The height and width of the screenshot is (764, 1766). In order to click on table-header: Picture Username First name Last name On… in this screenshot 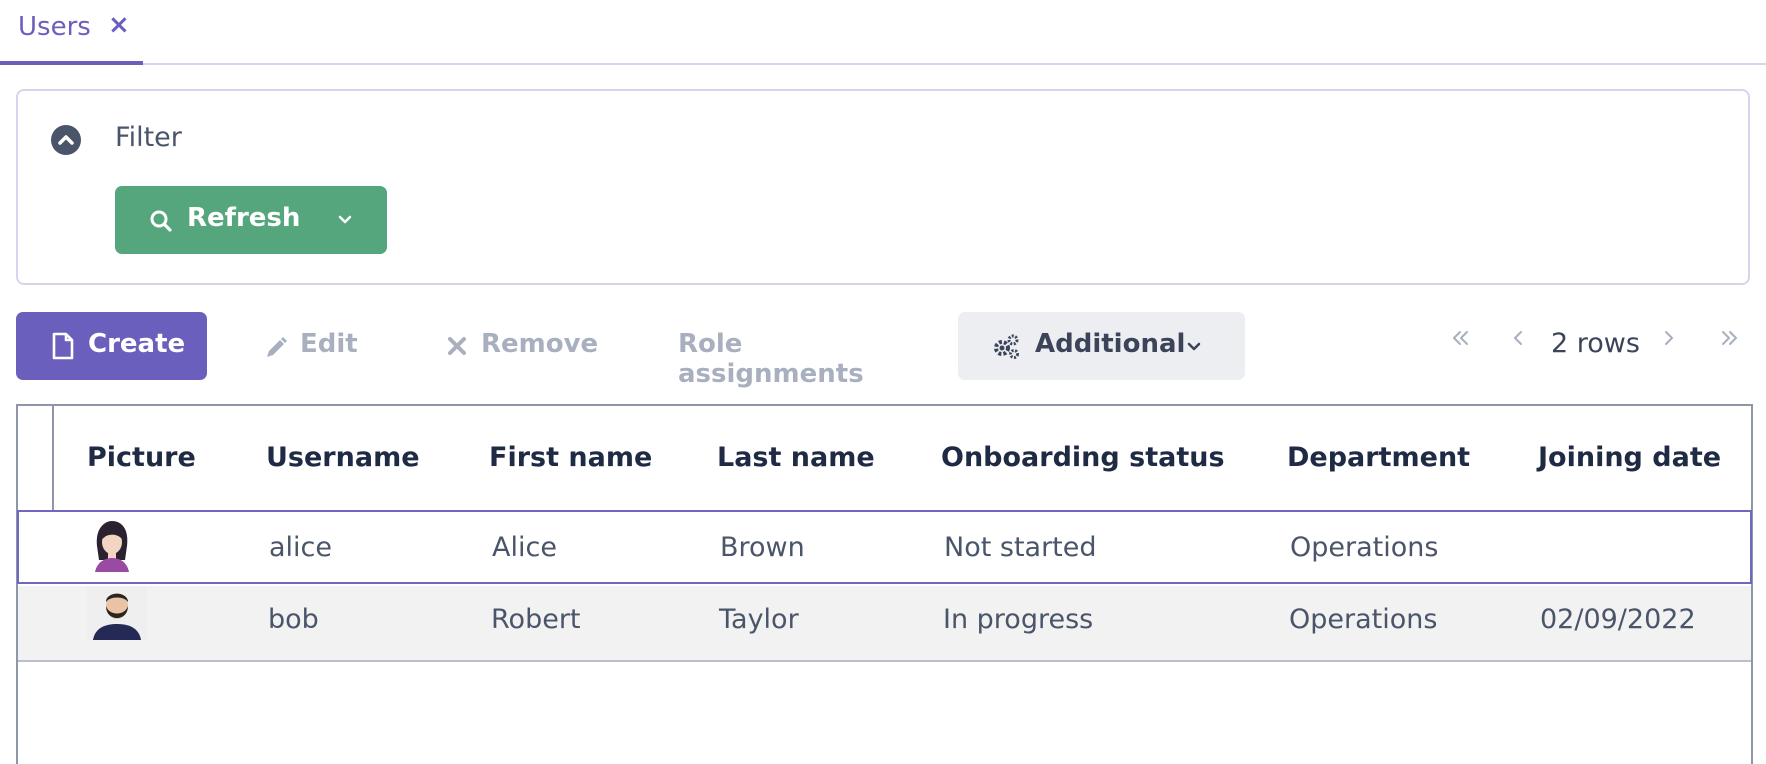, I will do `click(884, 459)`.